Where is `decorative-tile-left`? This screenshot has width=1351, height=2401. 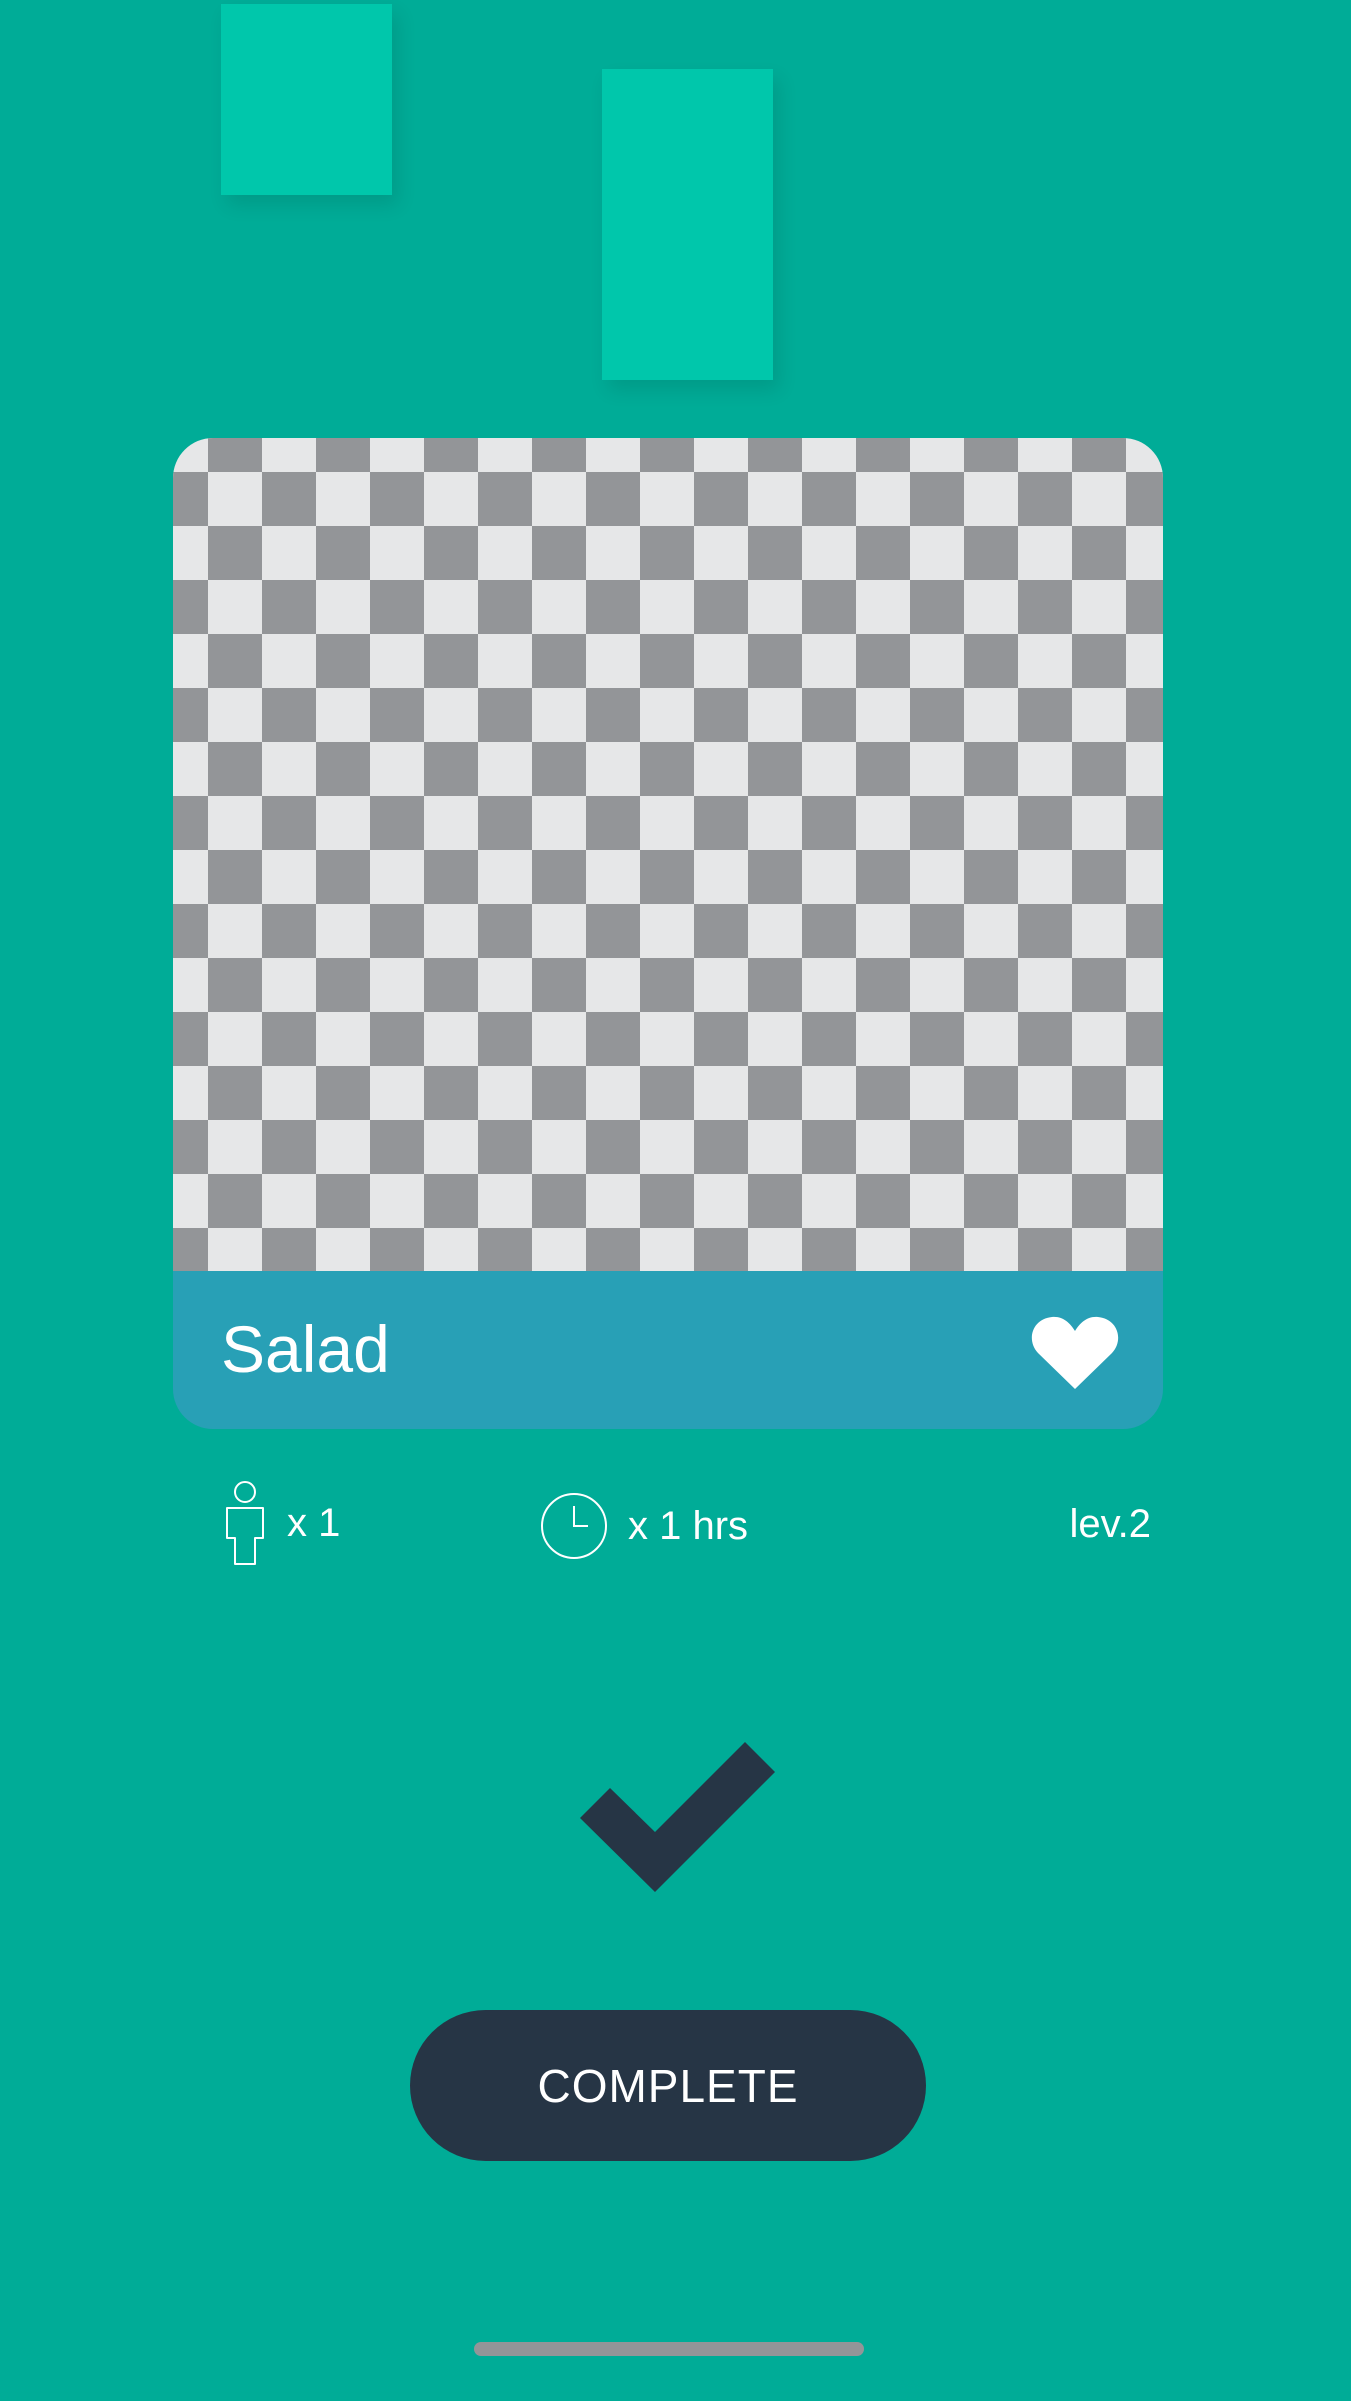
decorative-tile-left is located at coordinates (306, 99).